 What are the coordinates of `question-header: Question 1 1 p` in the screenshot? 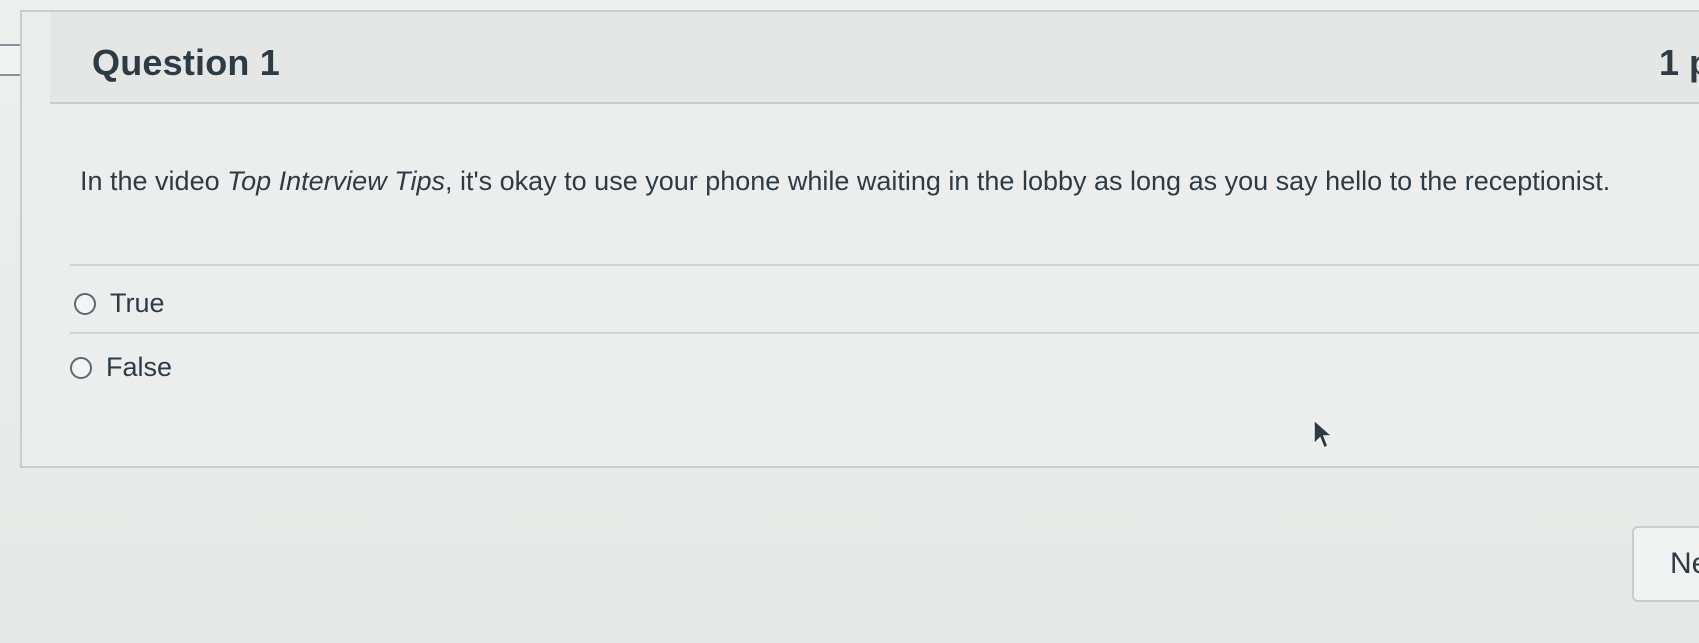 It's located at (874, 58).